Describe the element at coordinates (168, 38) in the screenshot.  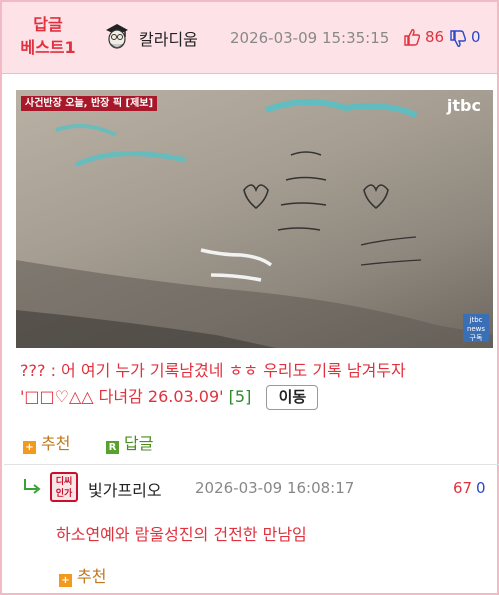
I see `author-name: 칼라디움` at that location.